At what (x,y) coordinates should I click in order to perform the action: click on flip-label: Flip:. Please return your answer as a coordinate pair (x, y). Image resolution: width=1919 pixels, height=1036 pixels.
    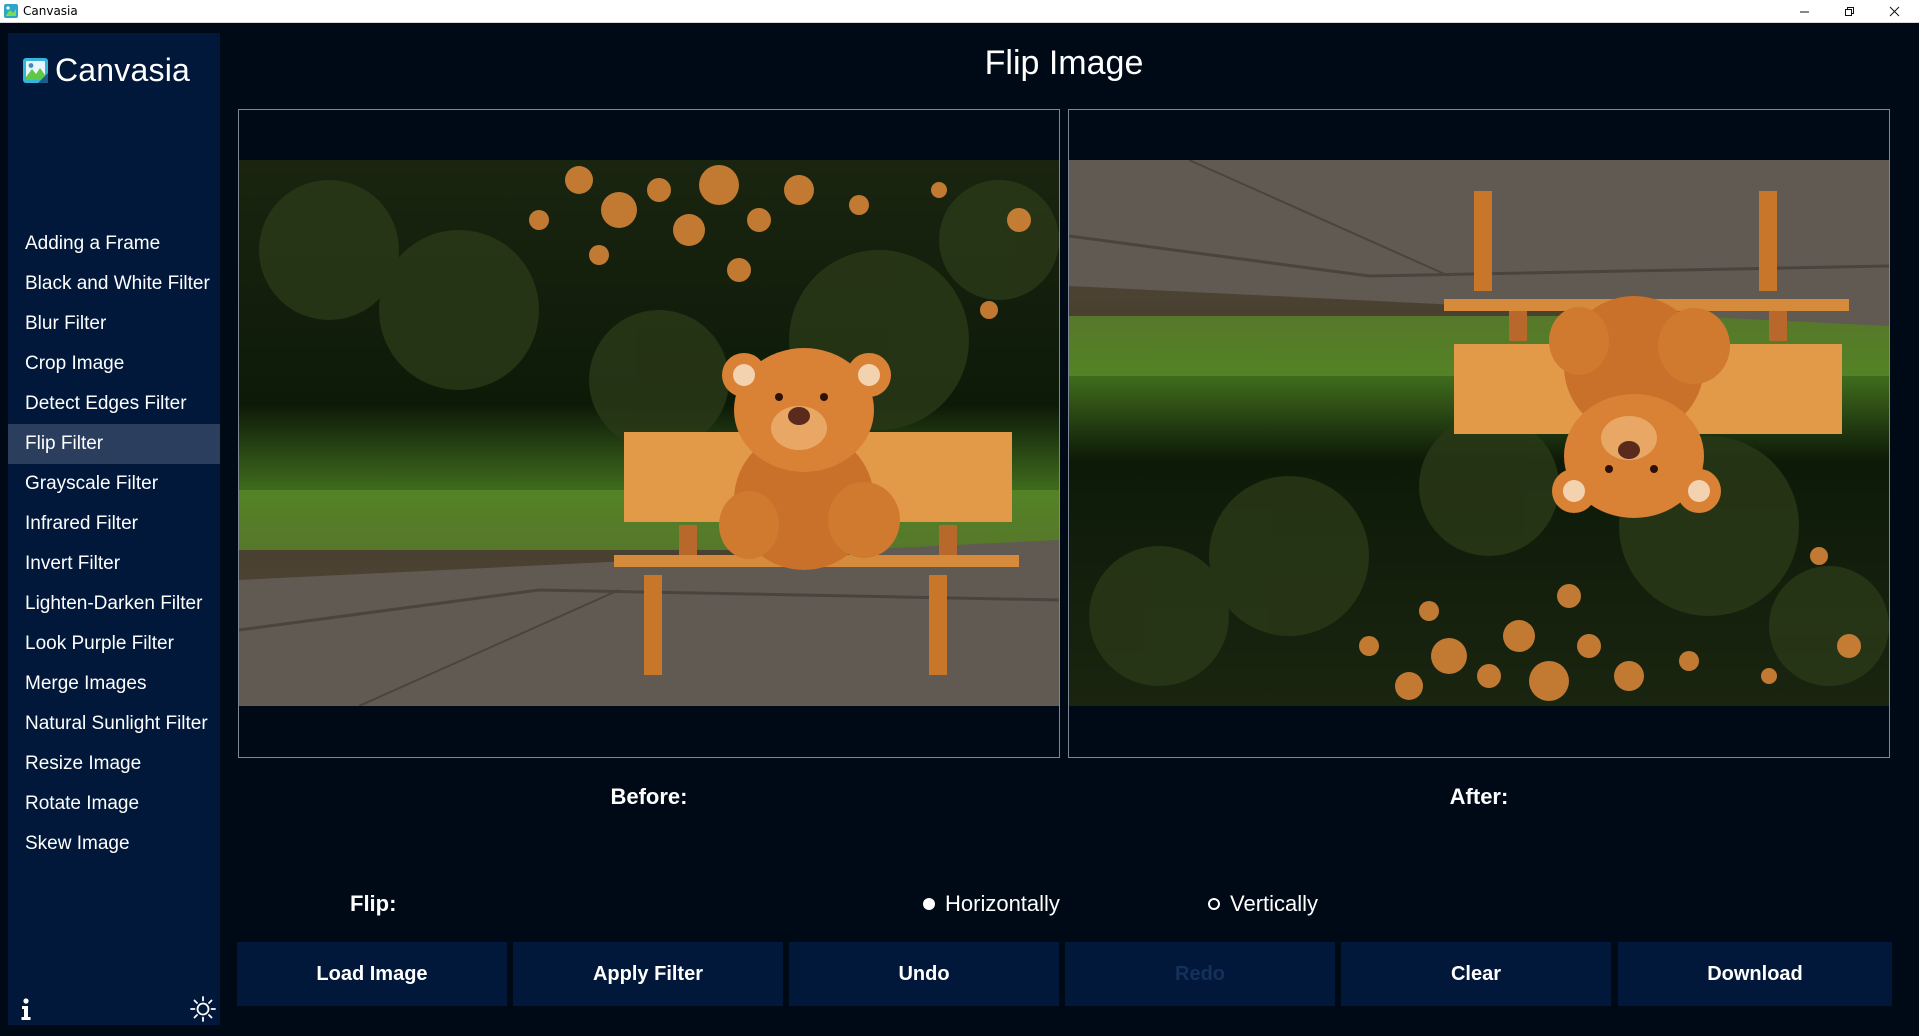
    Looking at the image, I should click on (373, 903).